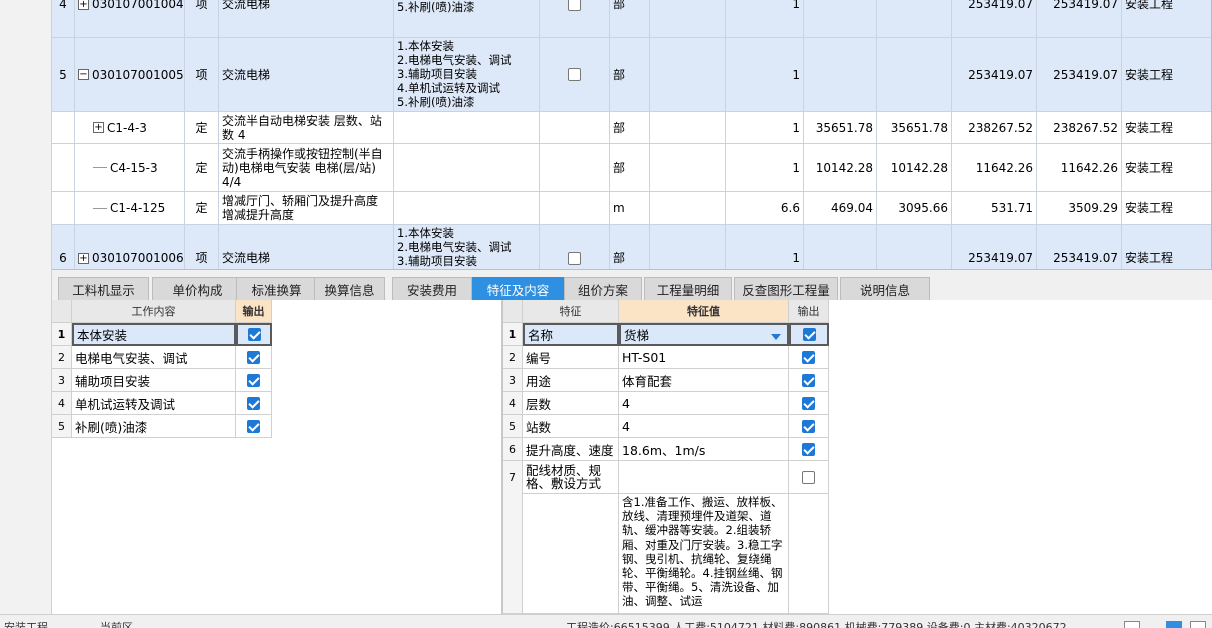  Describe the element at coordinates (809, 311) in the screenshot. I see `header-output: 输出` at that location.